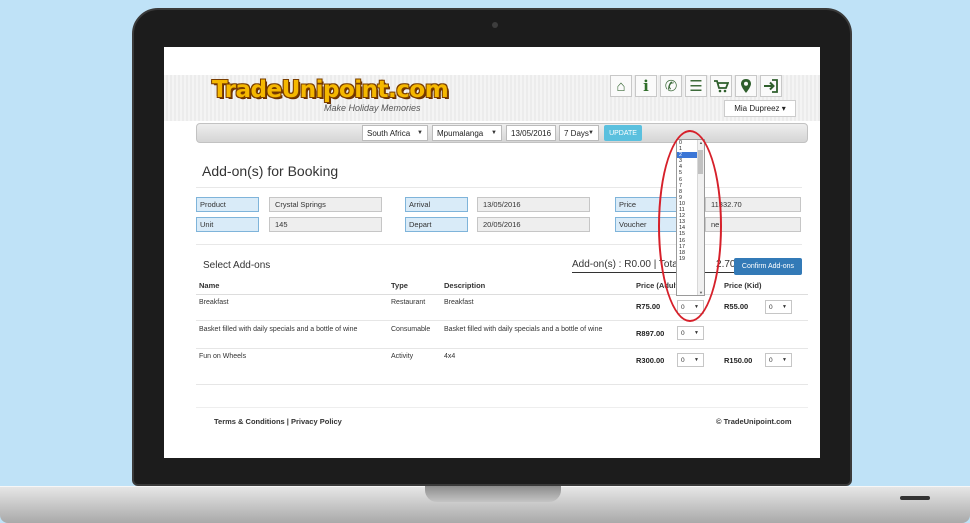 The height and width of the screenshot is (523, 970). I want to click on row1-price-kid: R55.00, so click(736, 306).